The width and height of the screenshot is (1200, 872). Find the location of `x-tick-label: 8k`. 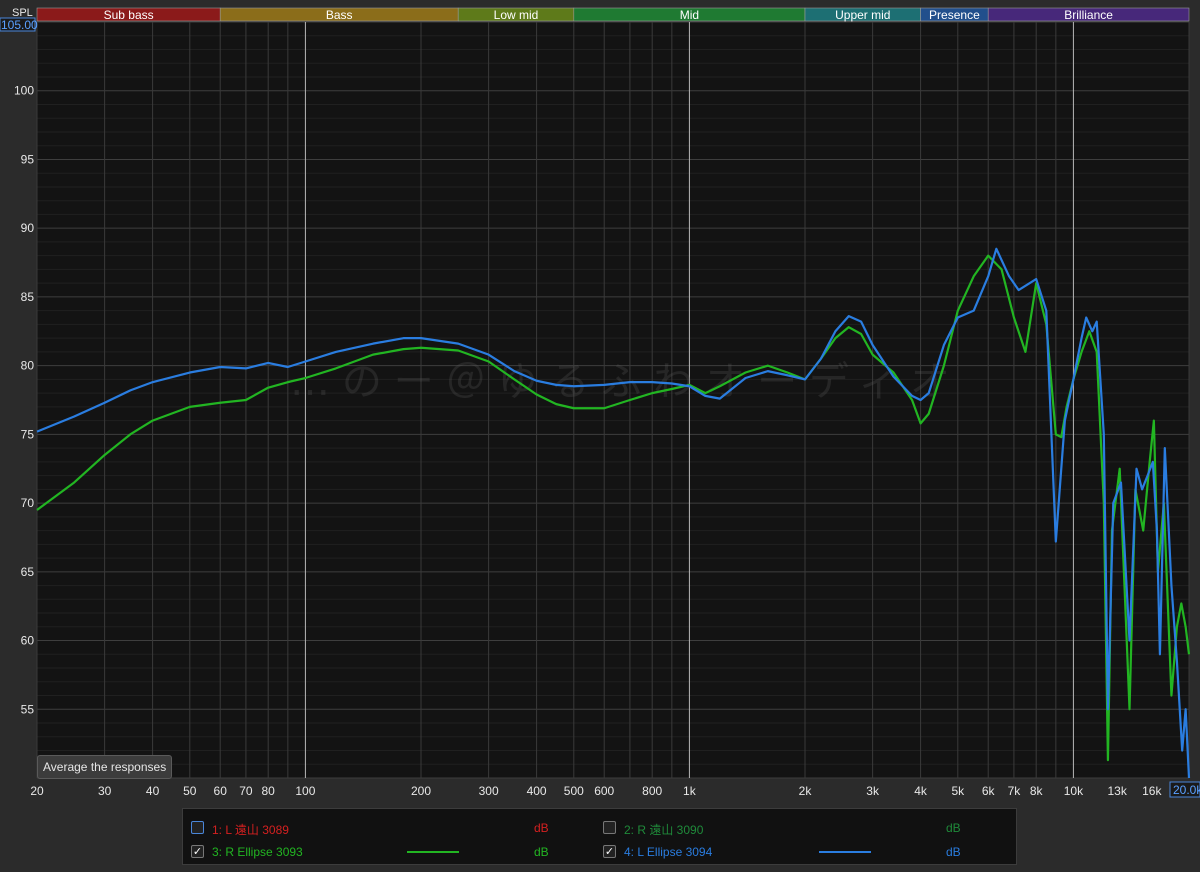

x-tick-label: 8k is located at coordinates (1037, 791).